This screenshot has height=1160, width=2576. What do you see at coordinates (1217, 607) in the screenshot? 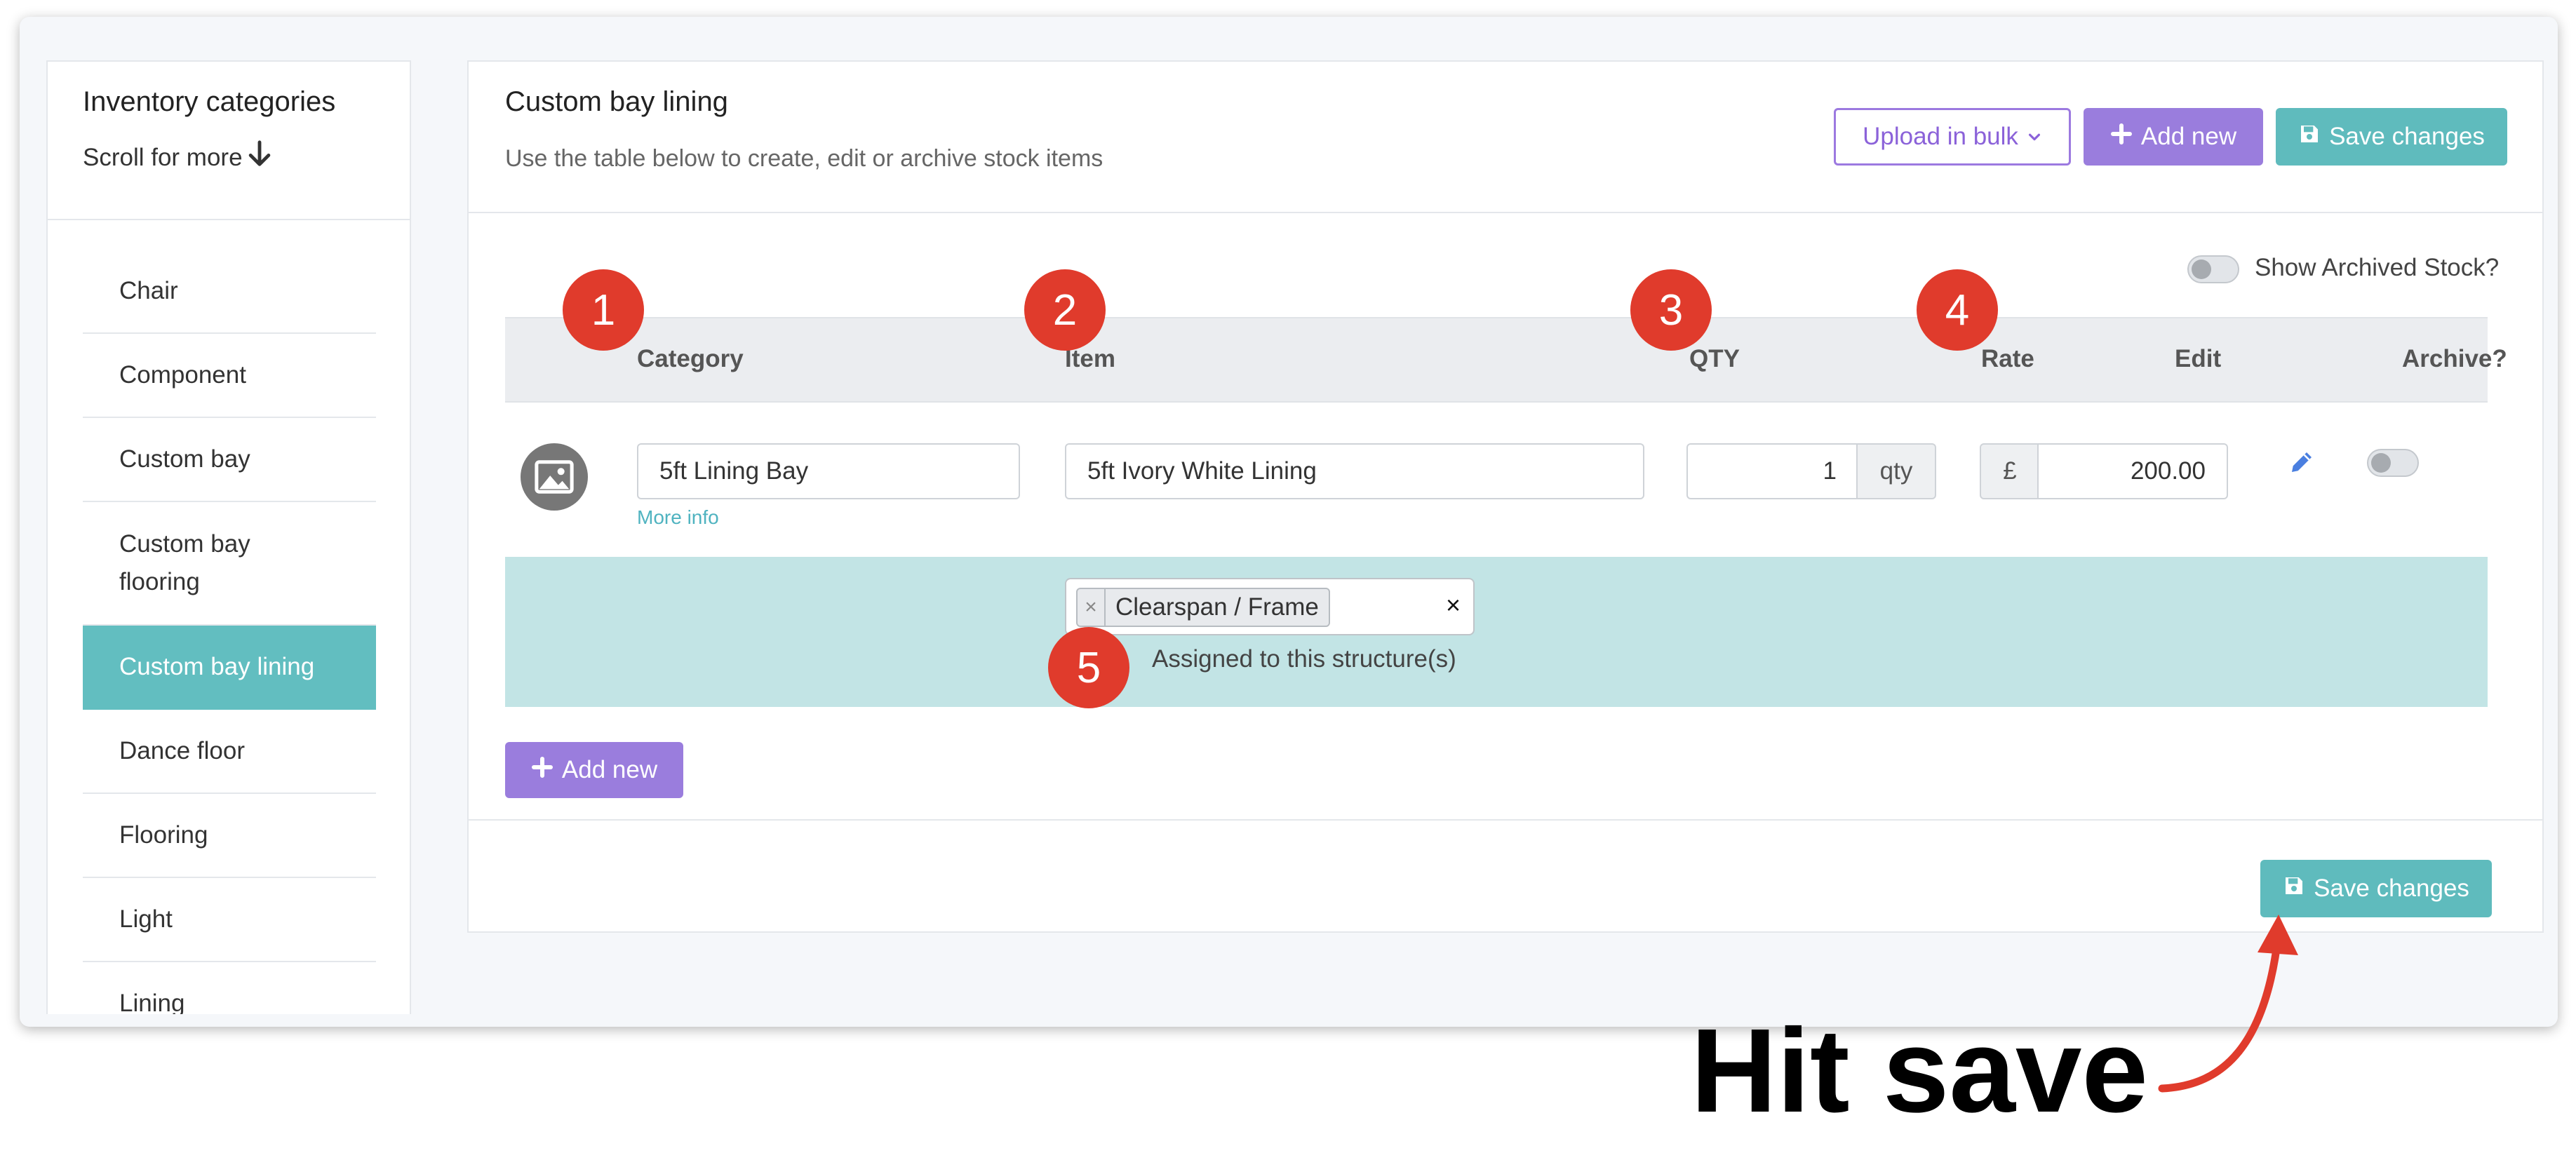
I see `structure-tag-label: Clearspan / Frame` at bounding box center [1217, 607].